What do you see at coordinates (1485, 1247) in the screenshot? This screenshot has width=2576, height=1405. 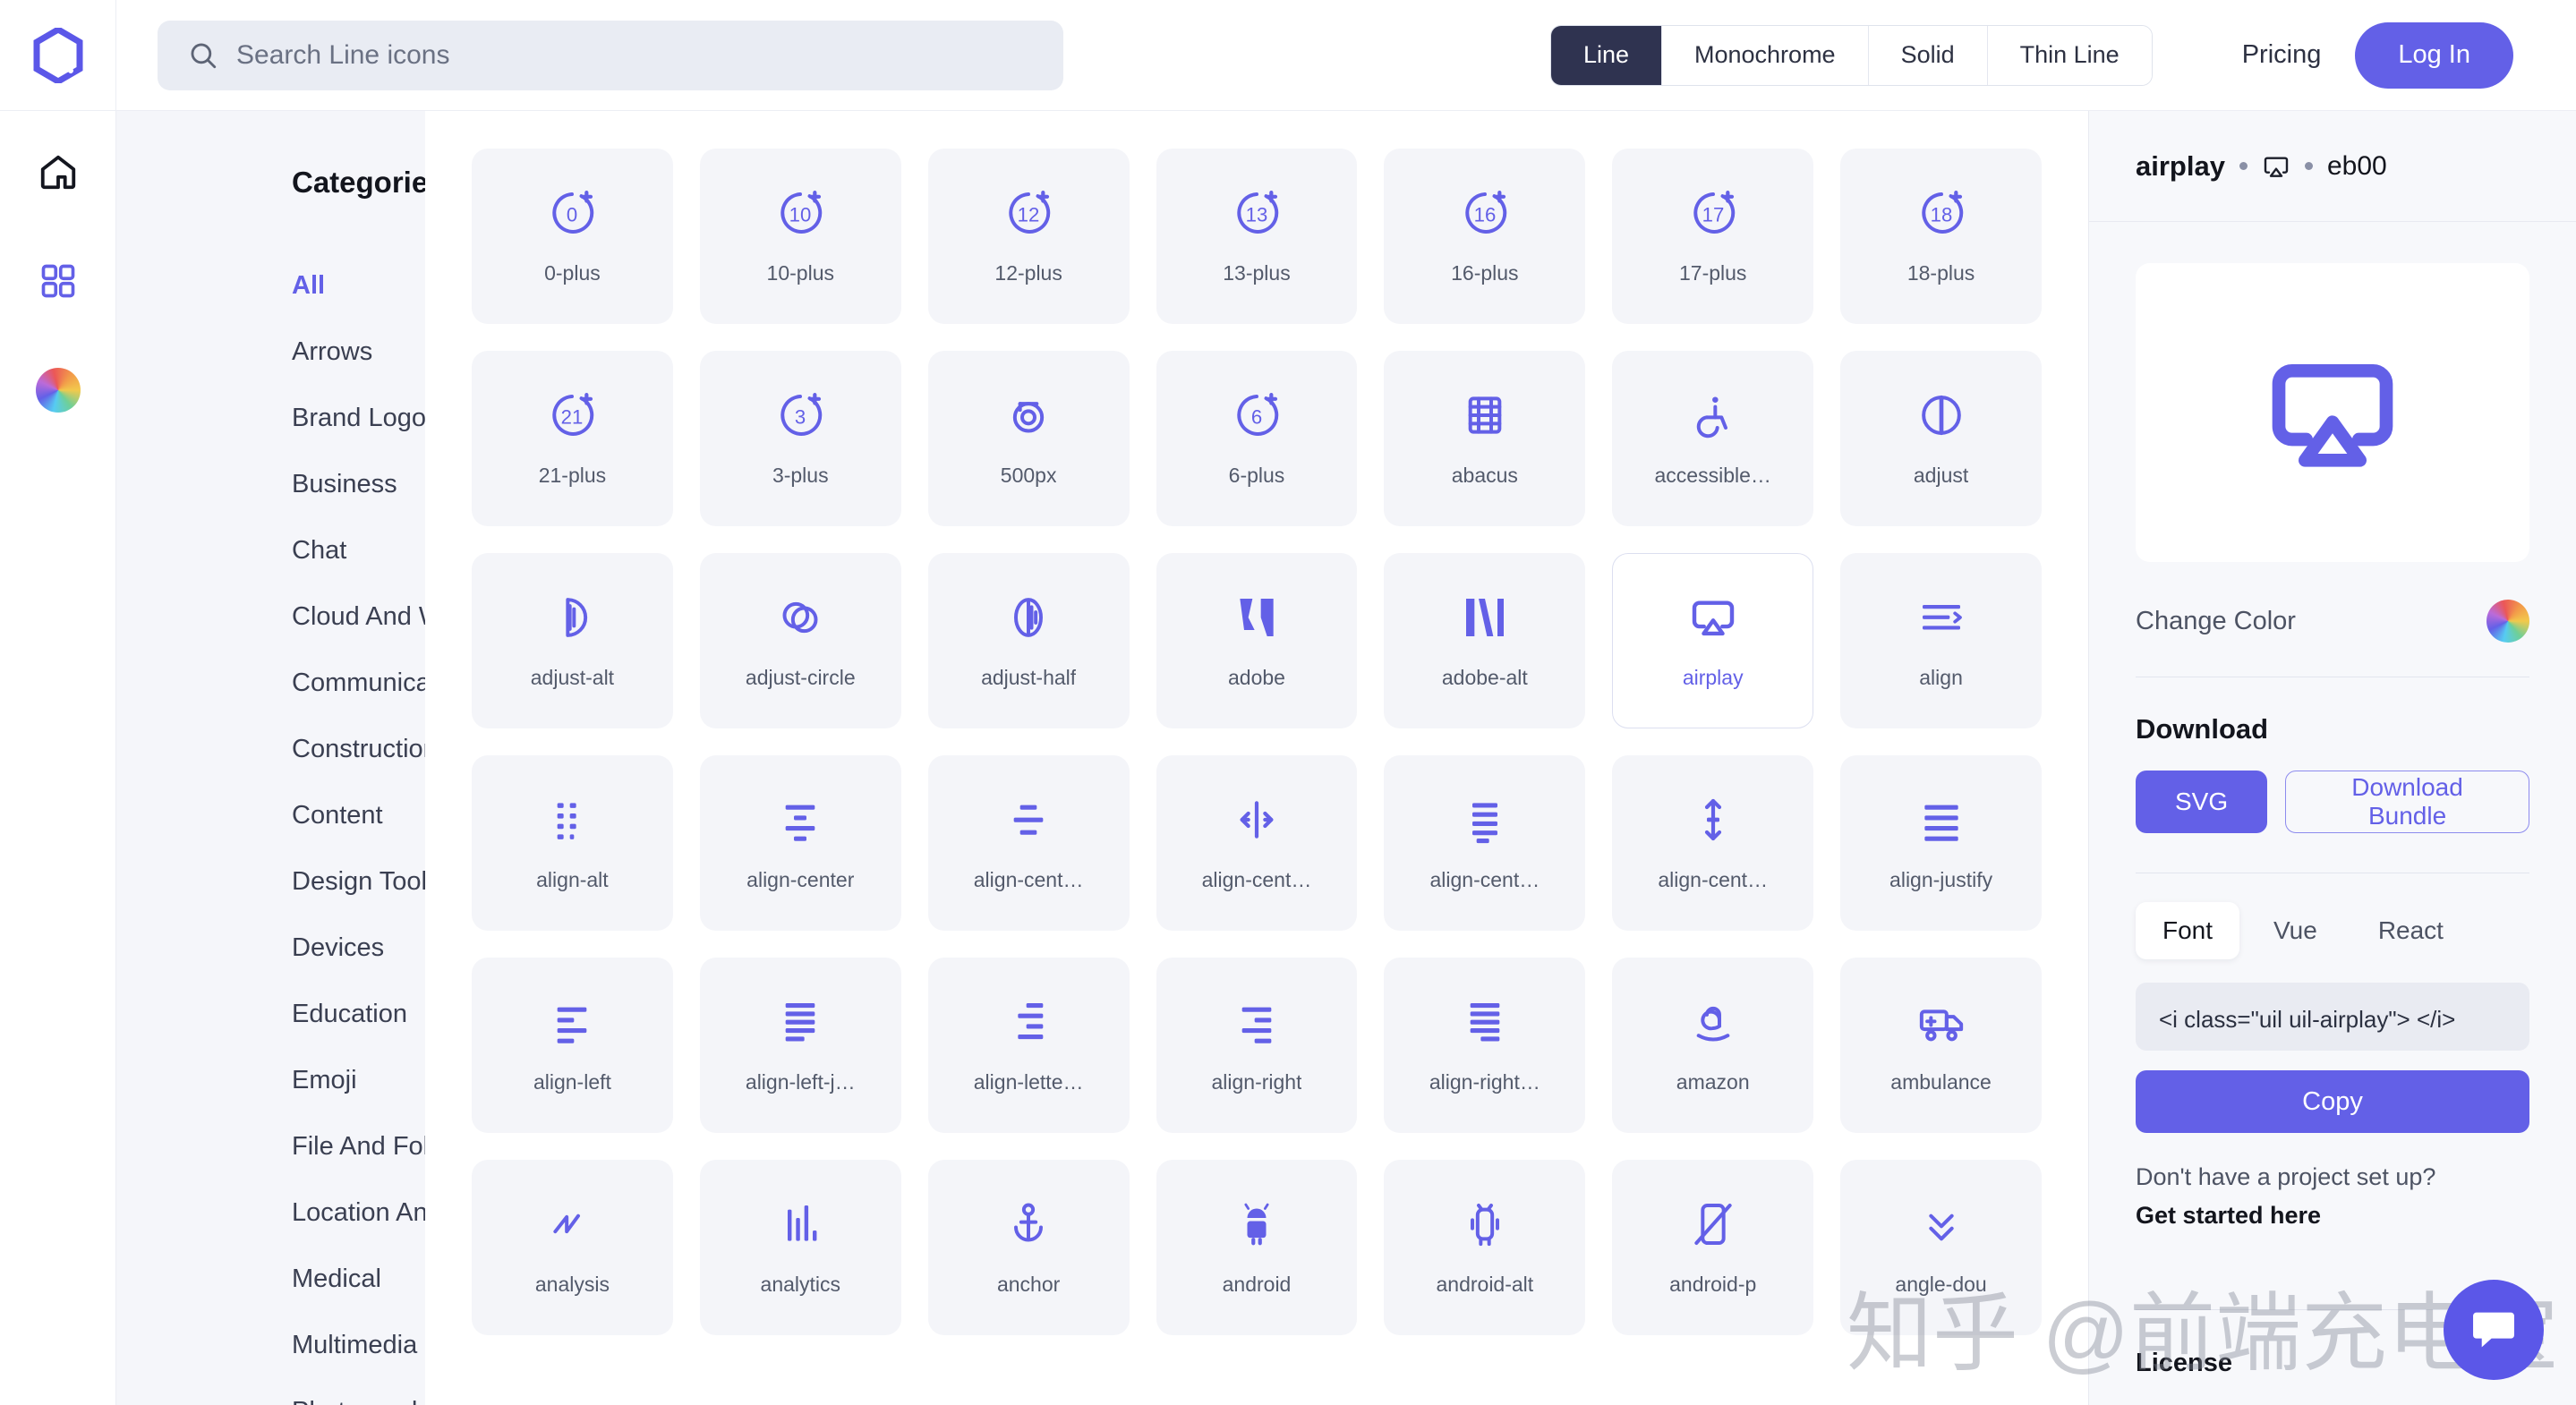 I see `icon-card-android-alt: android-alt` at bounding box center [1485, 1247].